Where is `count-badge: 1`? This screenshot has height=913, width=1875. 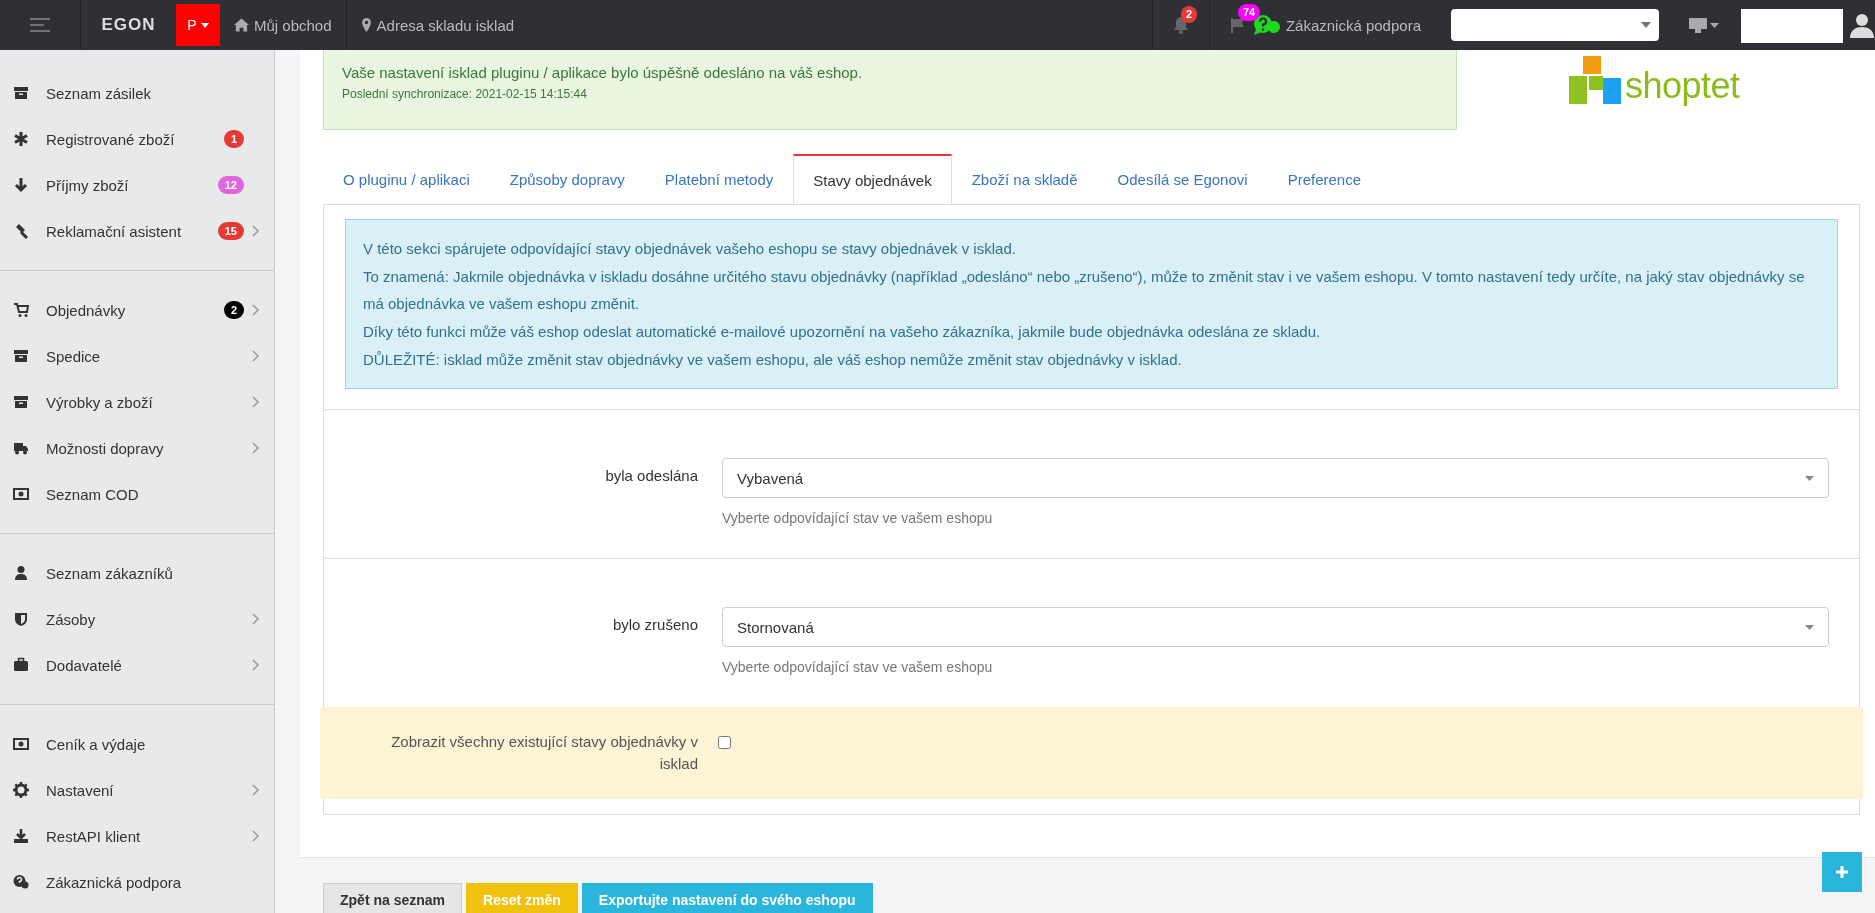 count-badge: 1 is located at coordinates (233, 139).